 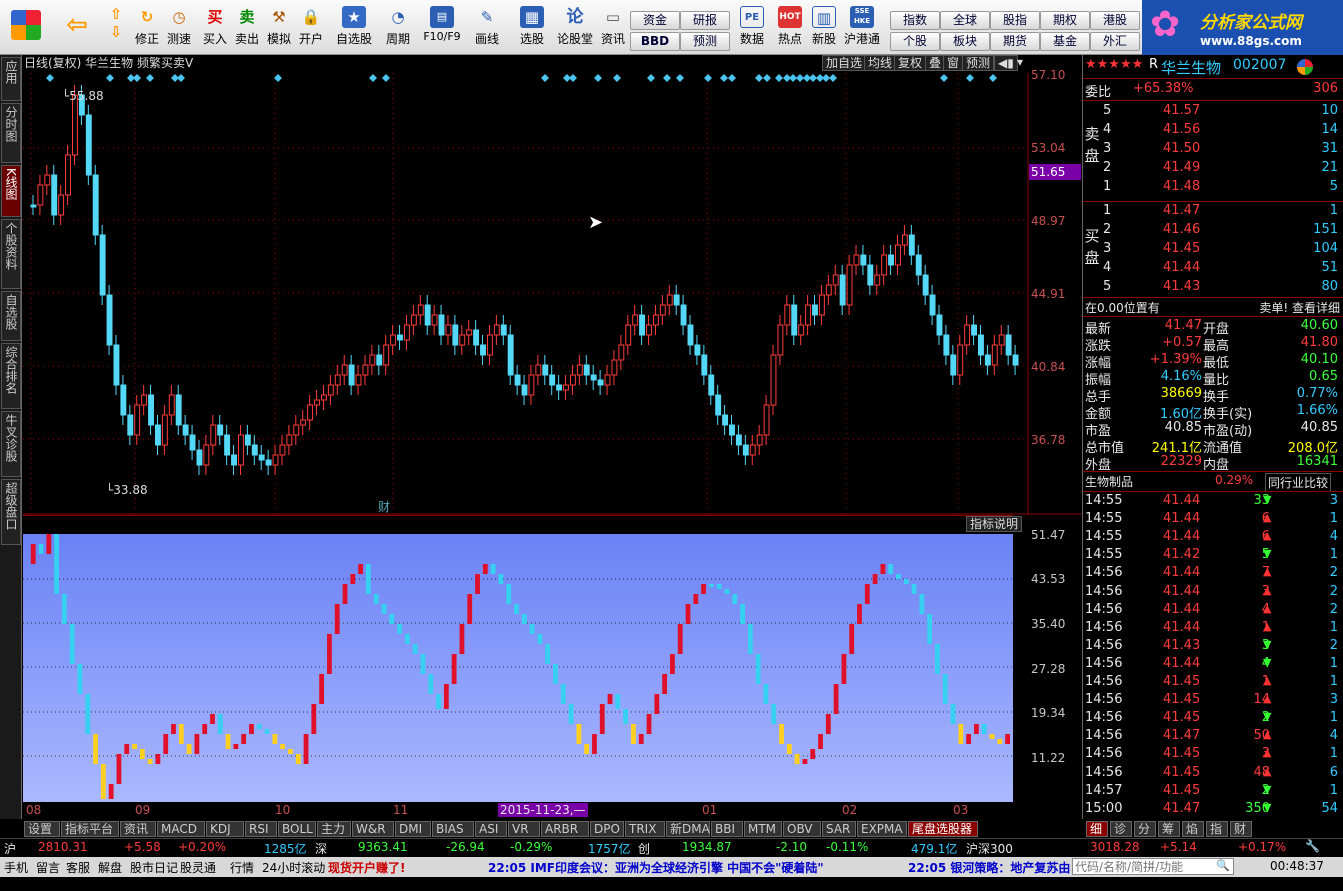 I want to click on indicator-tab: OBV, so click(x=802, y=829).